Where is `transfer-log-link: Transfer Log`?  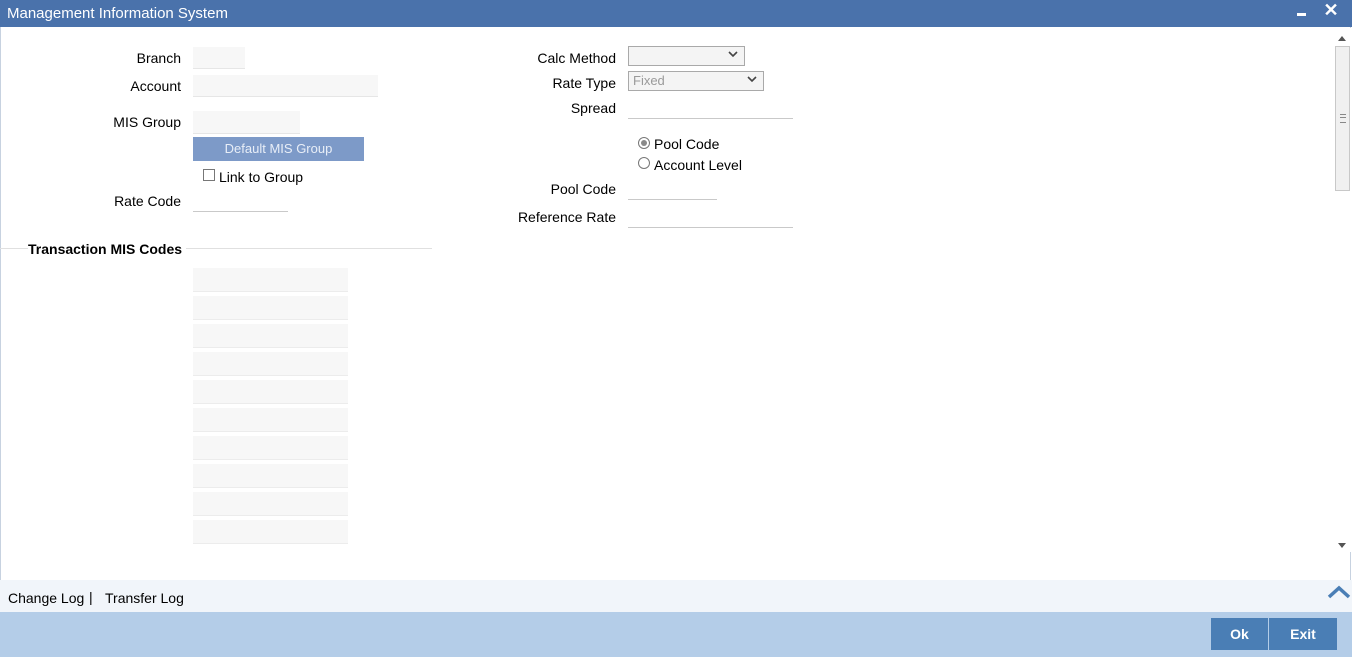
transfer-log-link: Transfer Log is located at coordinates (144, 598).